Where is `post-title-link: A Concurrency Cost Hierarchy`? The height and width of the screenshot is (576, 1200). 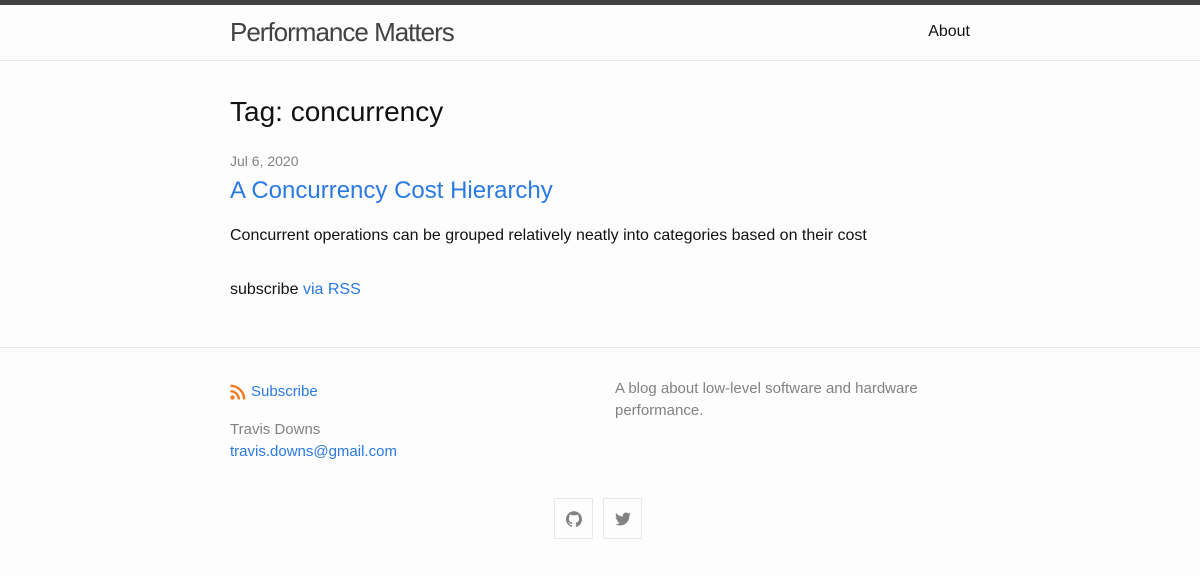 post-title-link: A Concurrency Cost Hierarchy is located at coordinates (391, 191).